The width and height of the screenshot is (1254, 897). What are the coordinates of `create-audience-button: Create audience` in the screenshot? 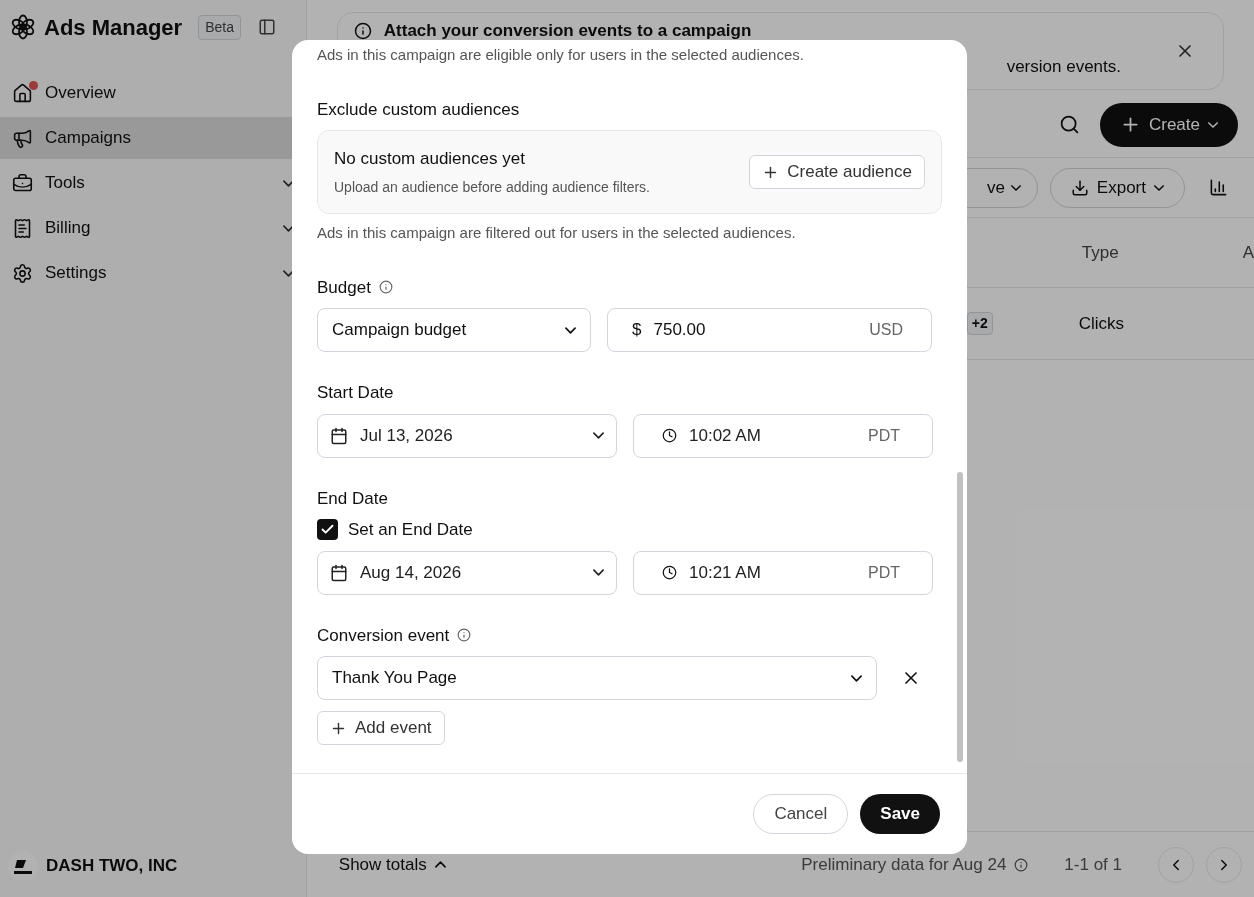 It's located at (837, 172).